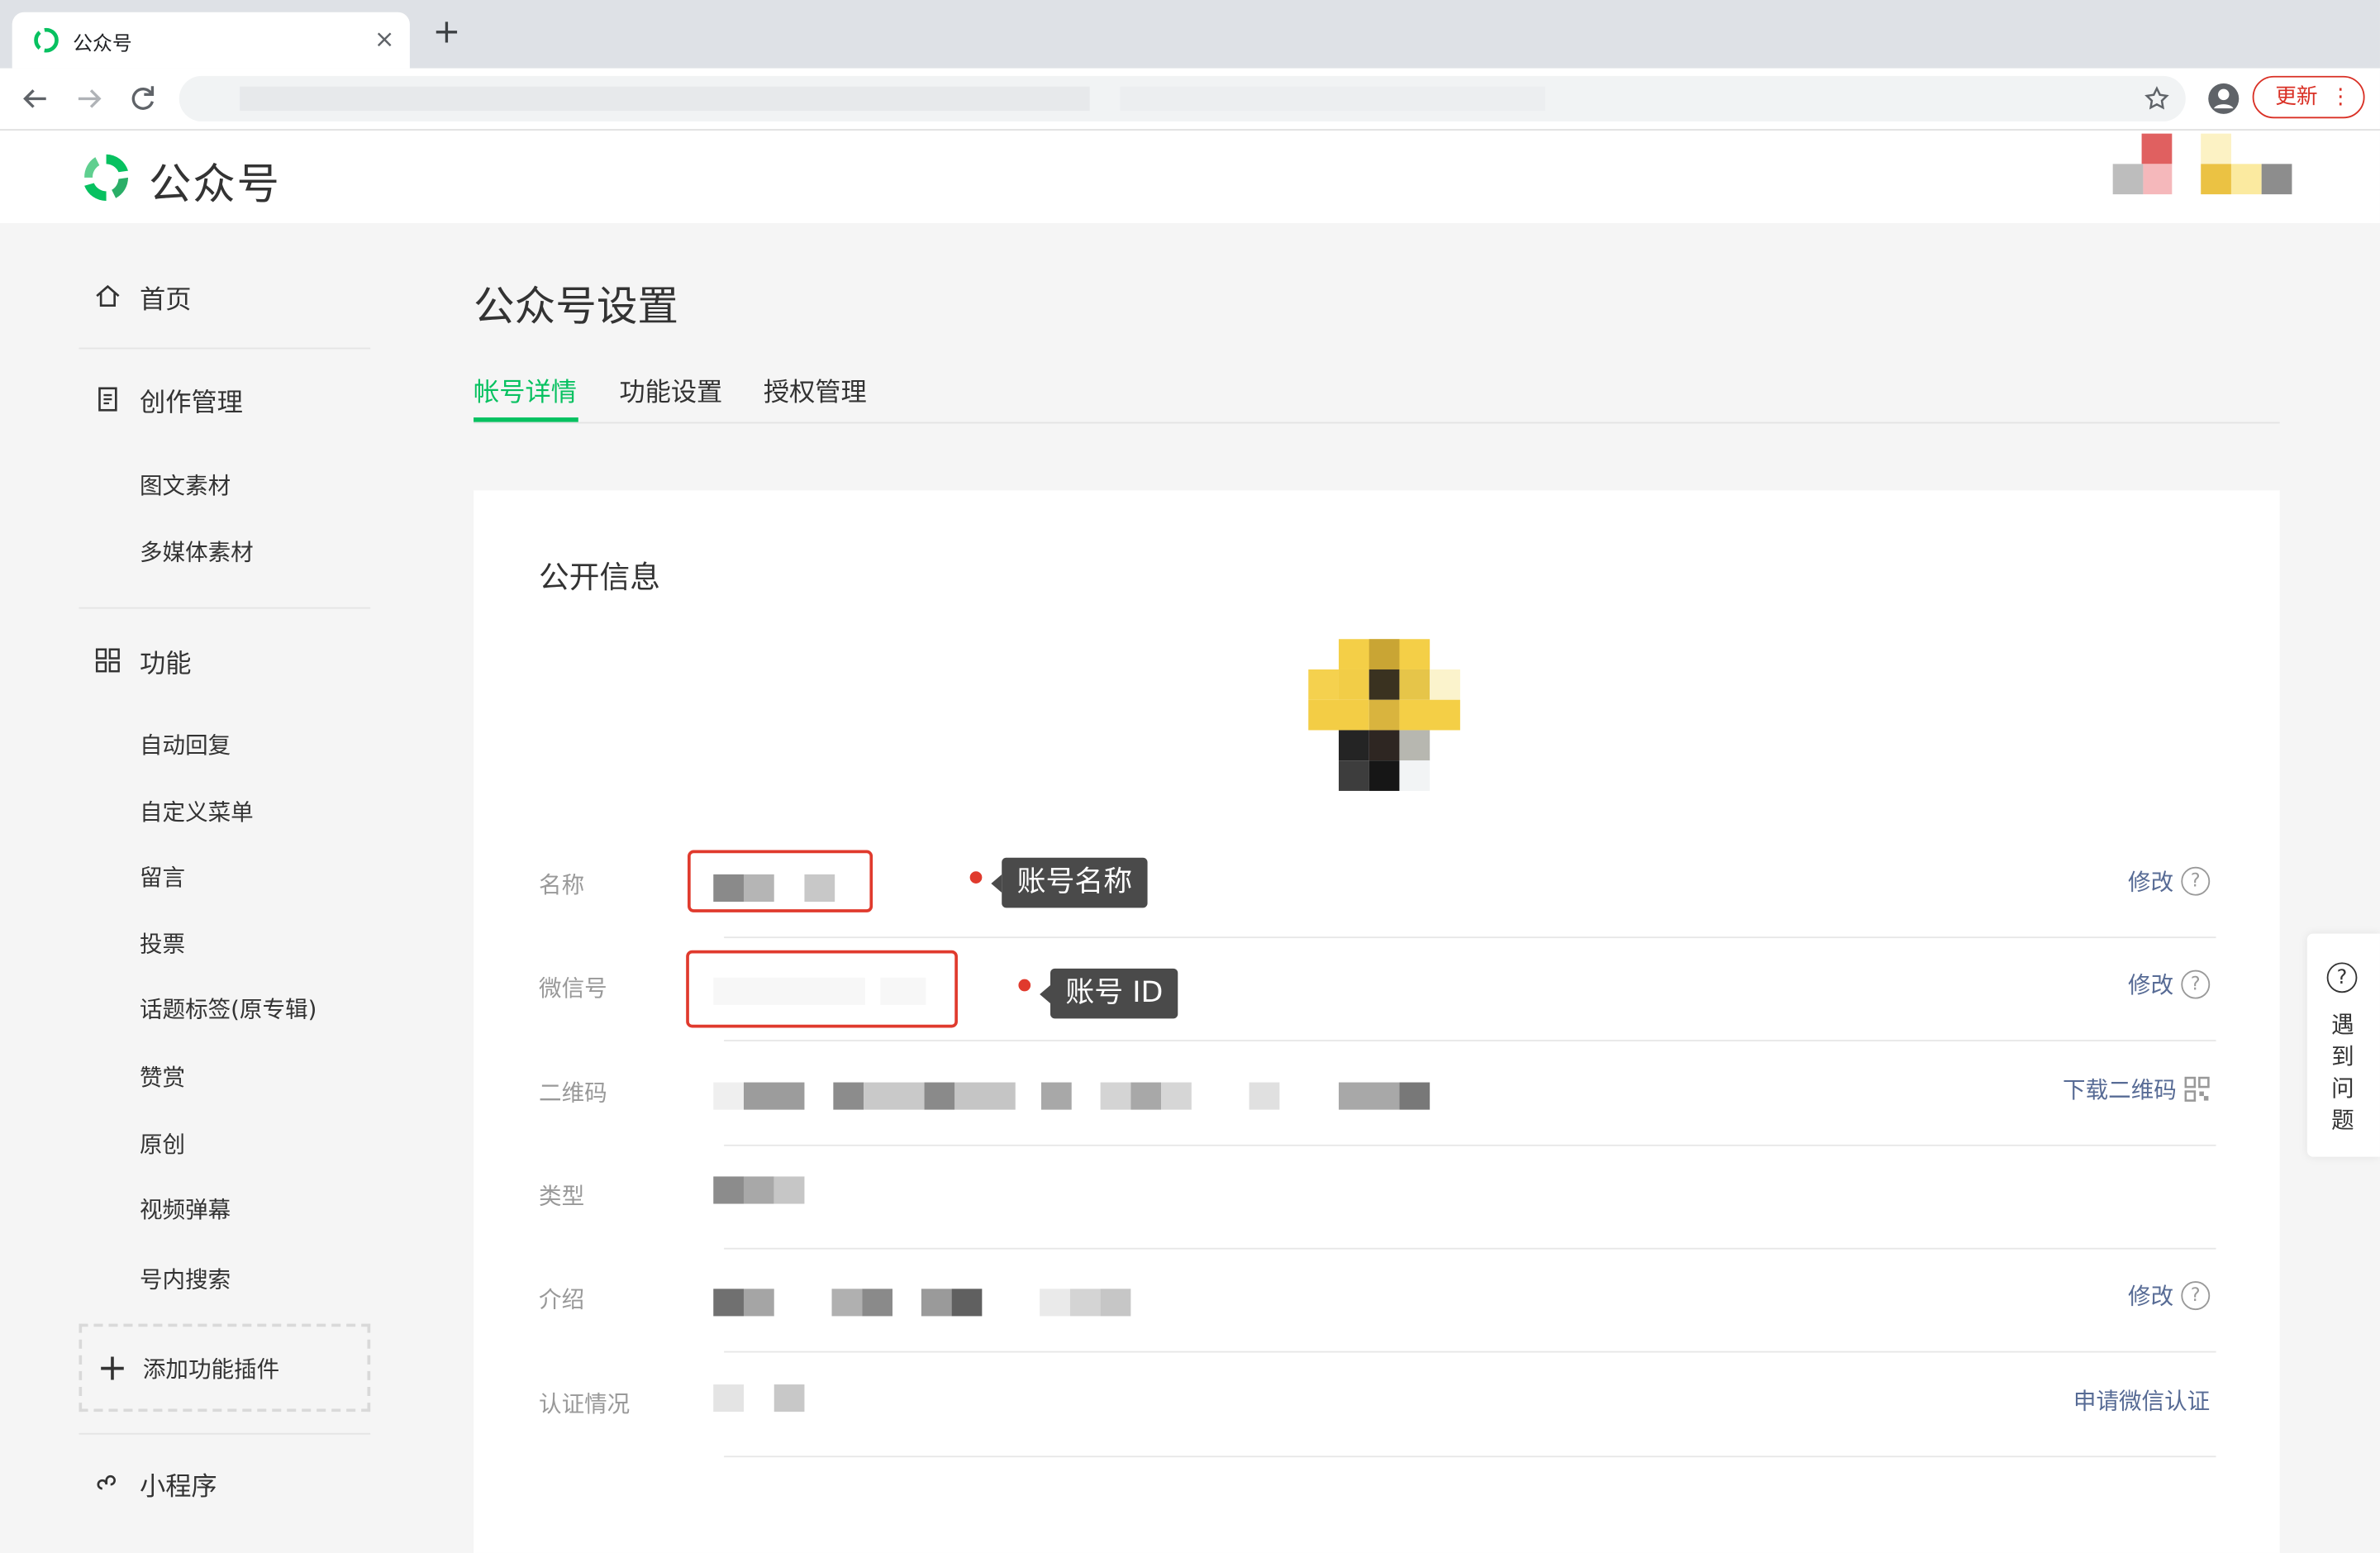 This screenshot has height=1553, width=2380. I want to click on sidebar-item-home: 首页, so click(143, 297).